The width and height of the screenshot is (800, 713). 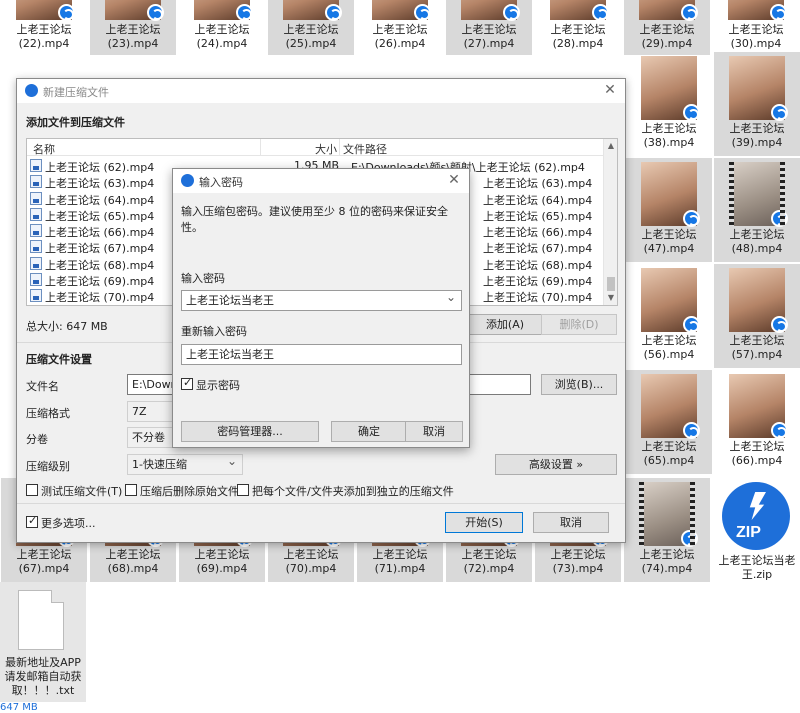 What do you see at coordinates (489, 561) in the screenshot?
I see `file-label: 上老王论坛 (72).mp4` at bounding box center [489, 561].